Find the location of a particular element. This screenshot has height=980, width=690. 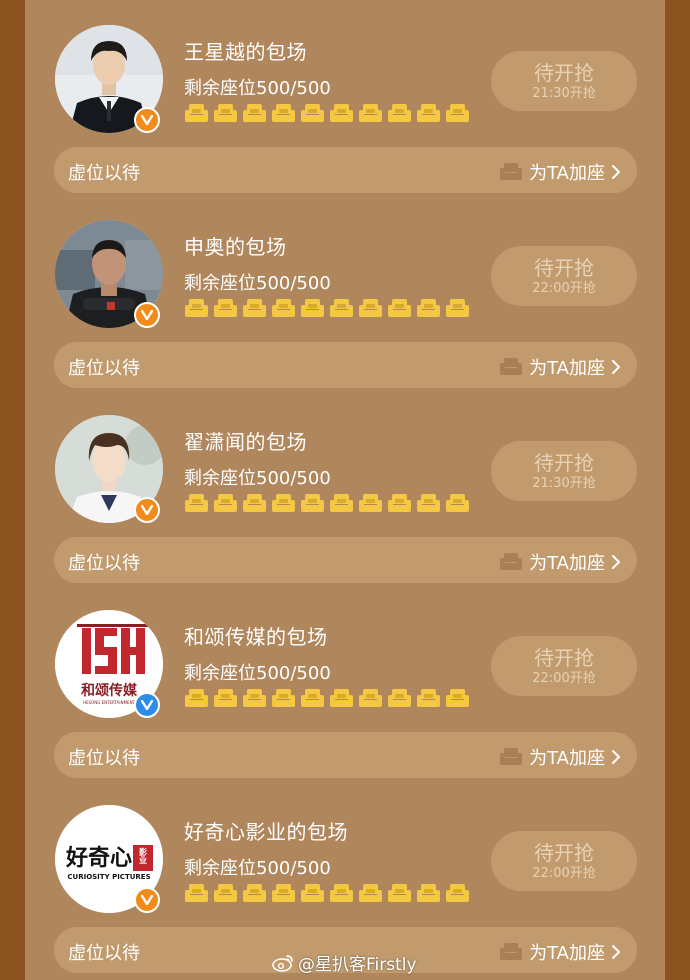

entry-title: 好奇心影业的包场 is located at coordinates (266, 832).